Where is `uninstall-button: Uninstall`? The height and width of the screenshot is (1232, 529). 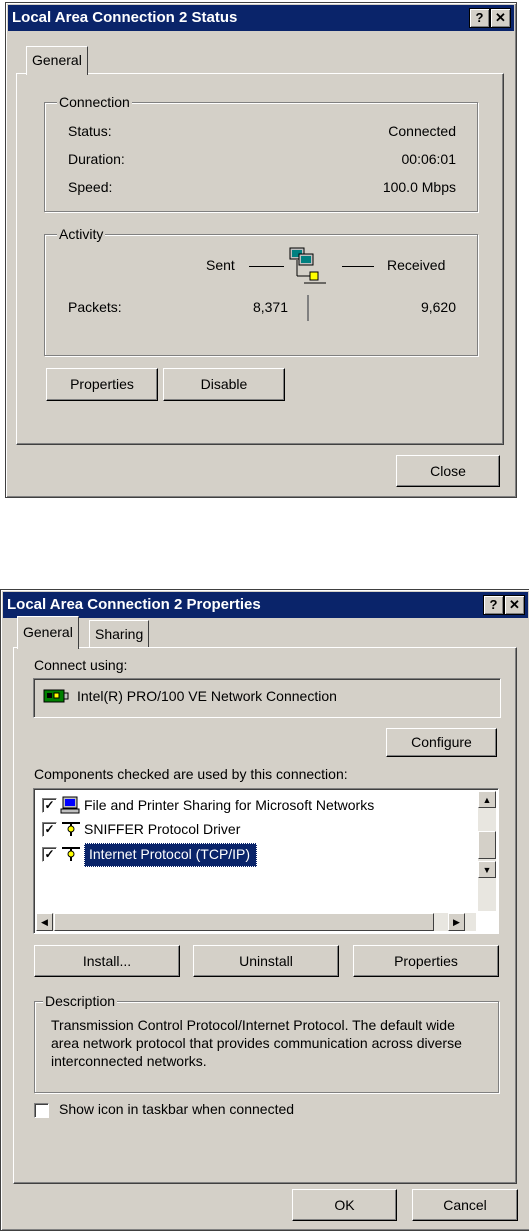 uninstall-button: Uninstall is located at coordinates (266, 961).